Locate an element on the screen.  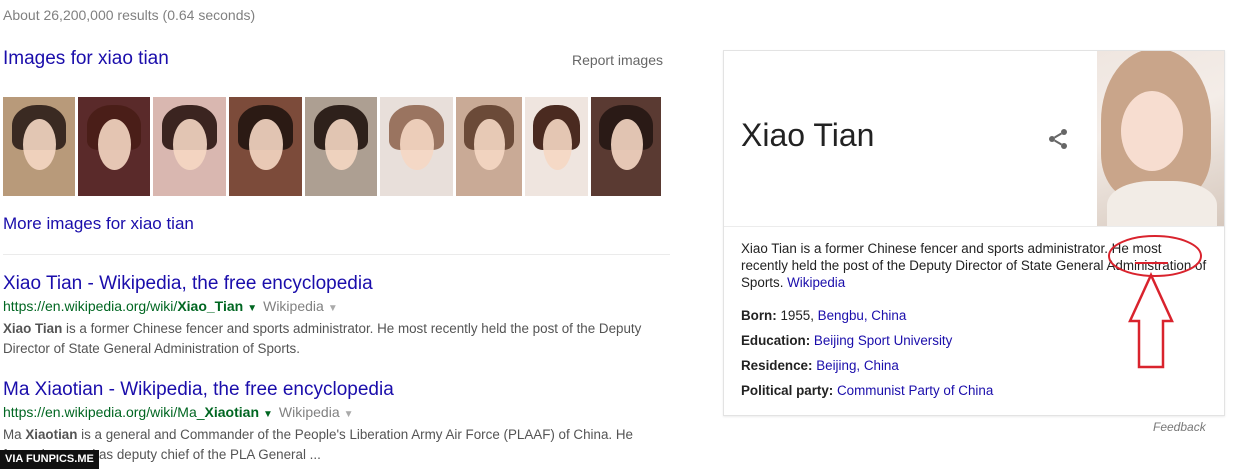
annotation-circle-arrow is located at coordinates (1155, 302).